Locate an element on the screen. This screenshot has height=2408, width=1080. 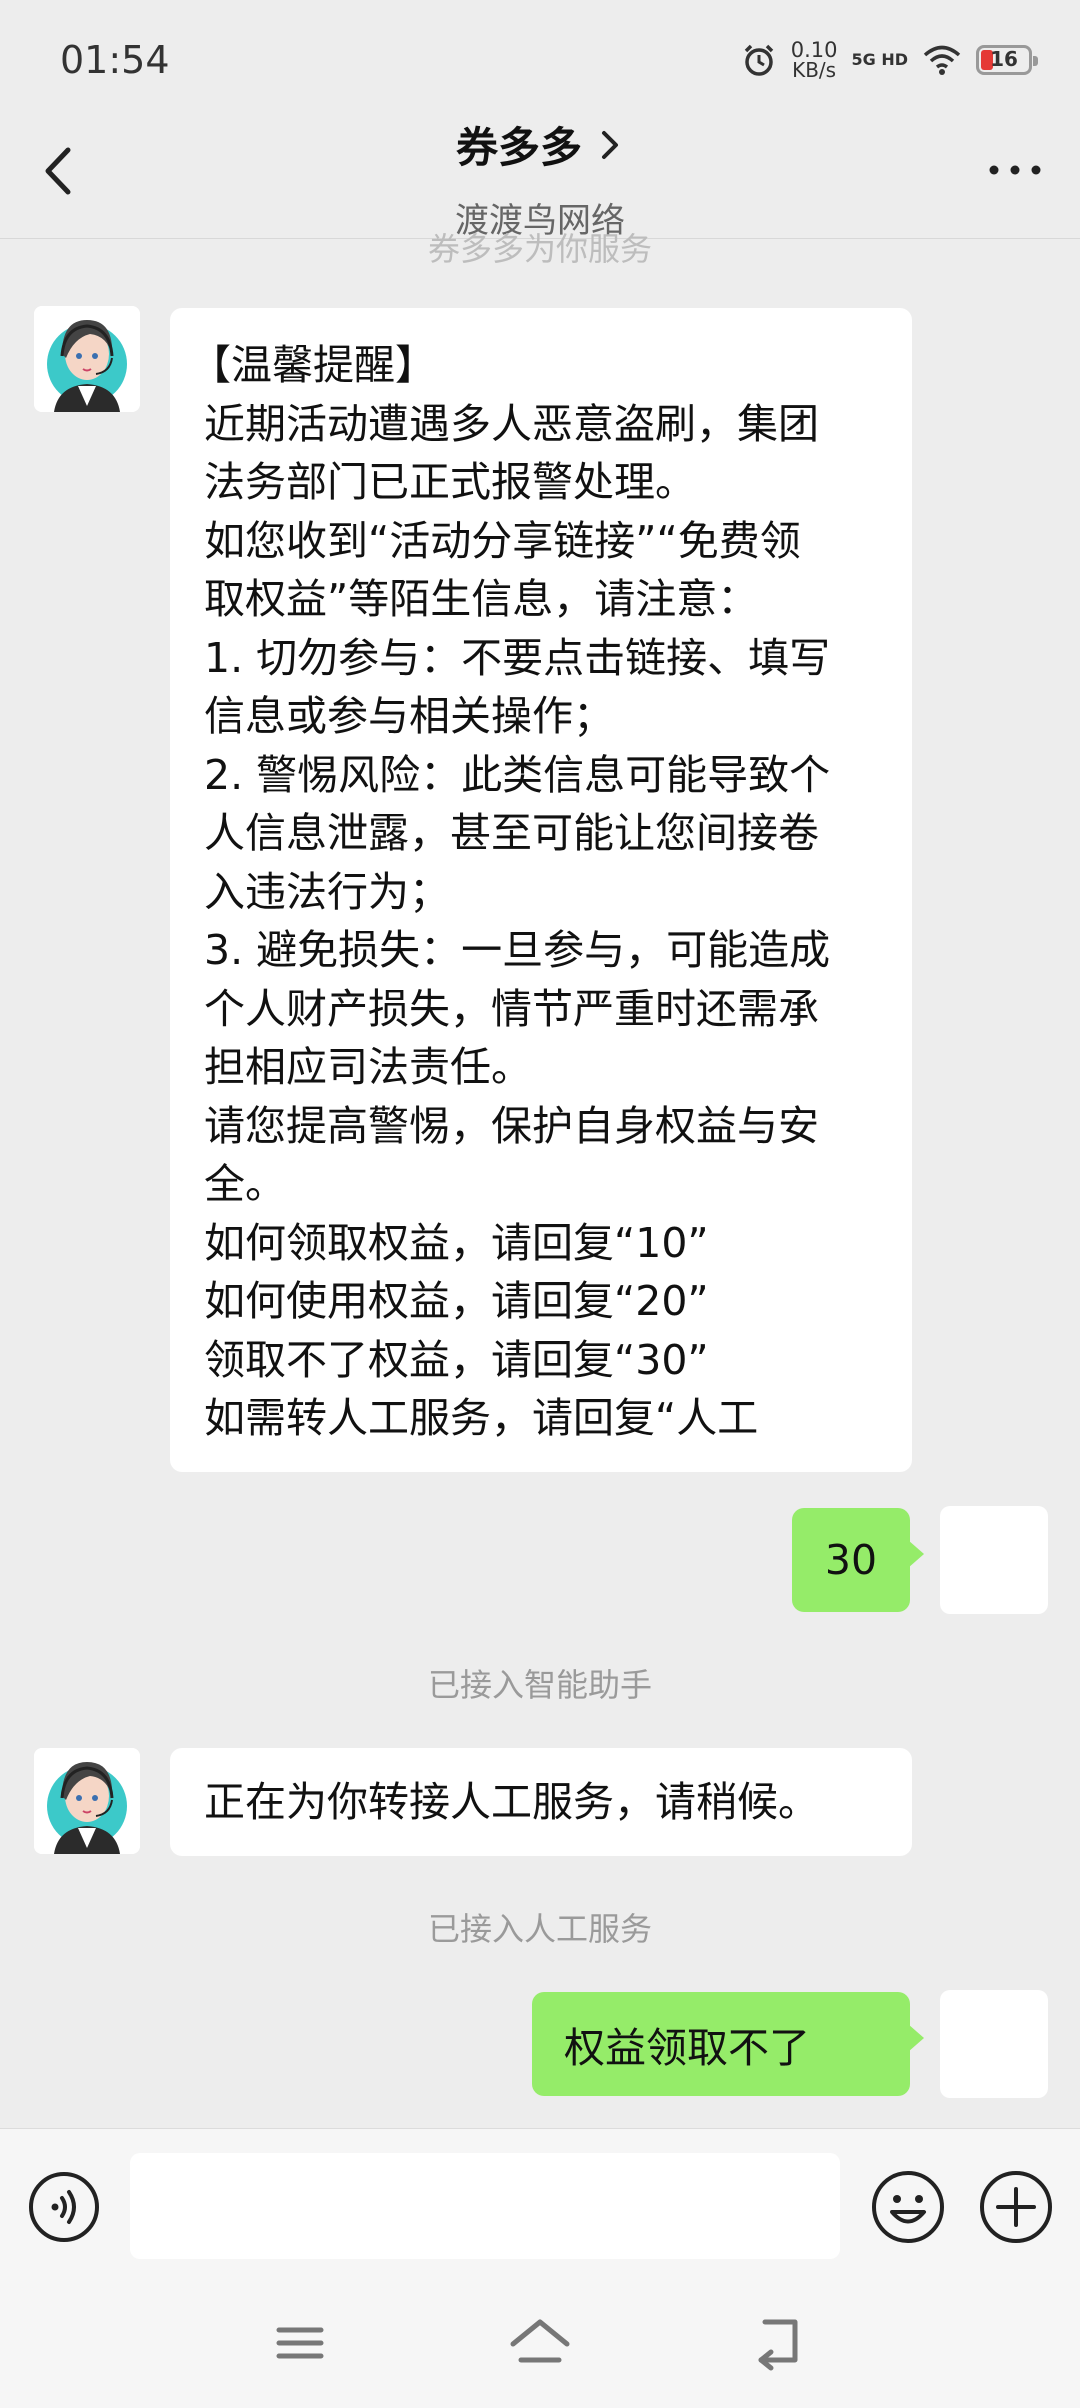
chat-header: 券多多 渡渡鸟网络 is located at coordinates (540, 171).